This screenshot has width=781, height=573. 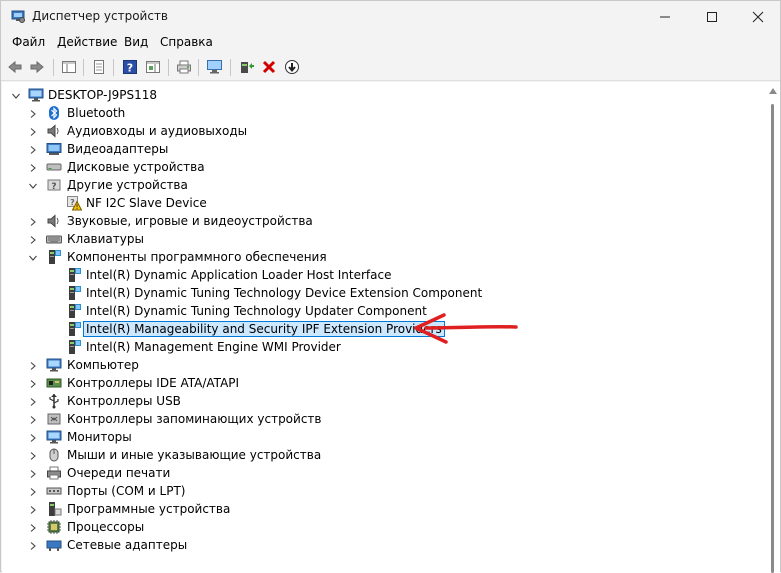 What do you see at coordinates (382, 347) in the screenshot?
I see `tree-node: Intel(R) Management Engine WMI Provider` at bounding box center [382, 347].